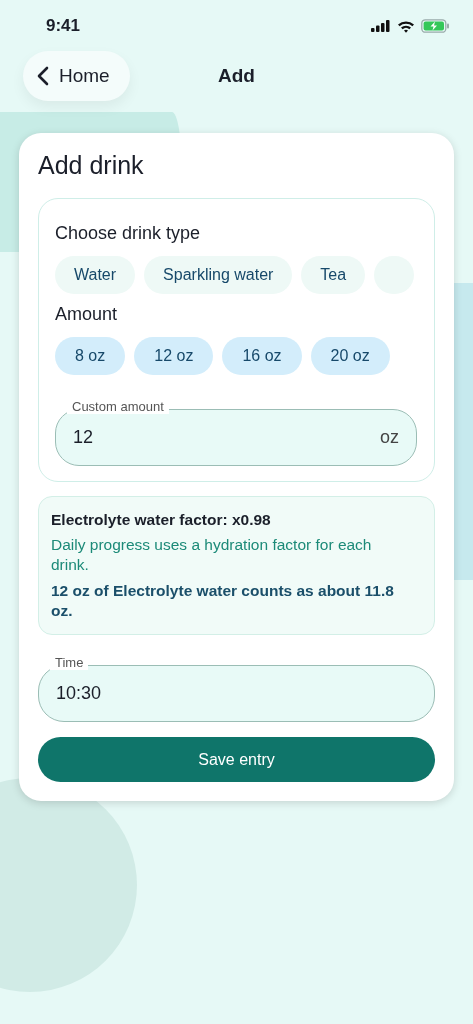 The height and width of the screenshot is (1024, 473). Describe the element at coordinates (236, 759) in the screenshot. I see `save-button: Save entry` at that location.